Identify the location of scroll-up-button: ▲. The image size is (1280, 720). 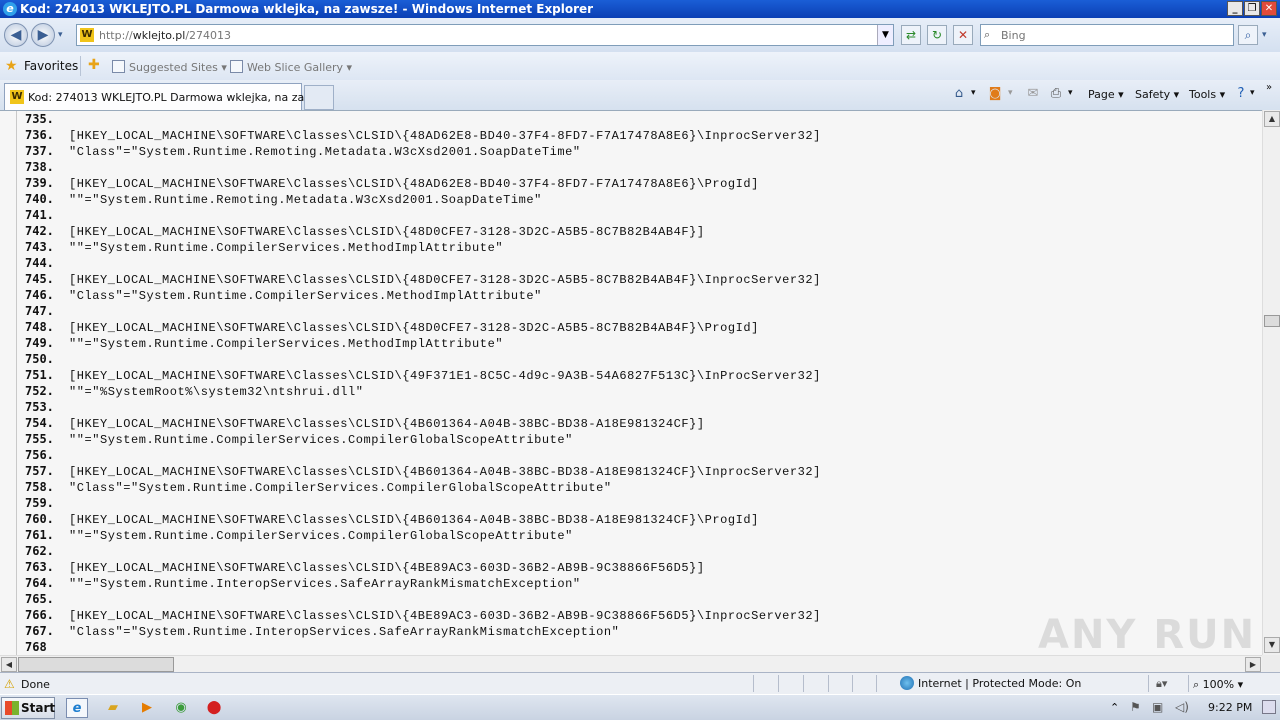
(1272, 119).